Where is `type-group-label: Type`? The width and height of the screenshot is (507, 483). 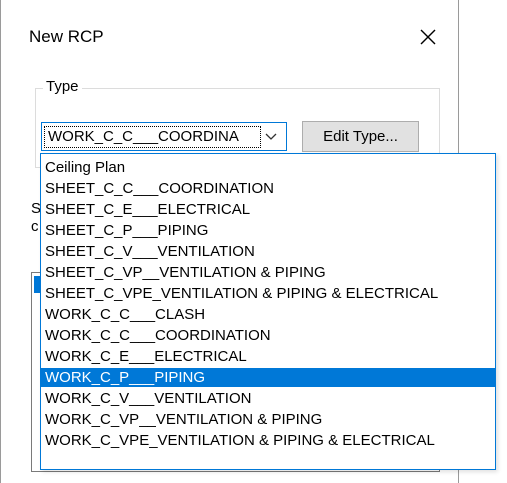
type-group-label: Type is located at coordinates (62, 86).